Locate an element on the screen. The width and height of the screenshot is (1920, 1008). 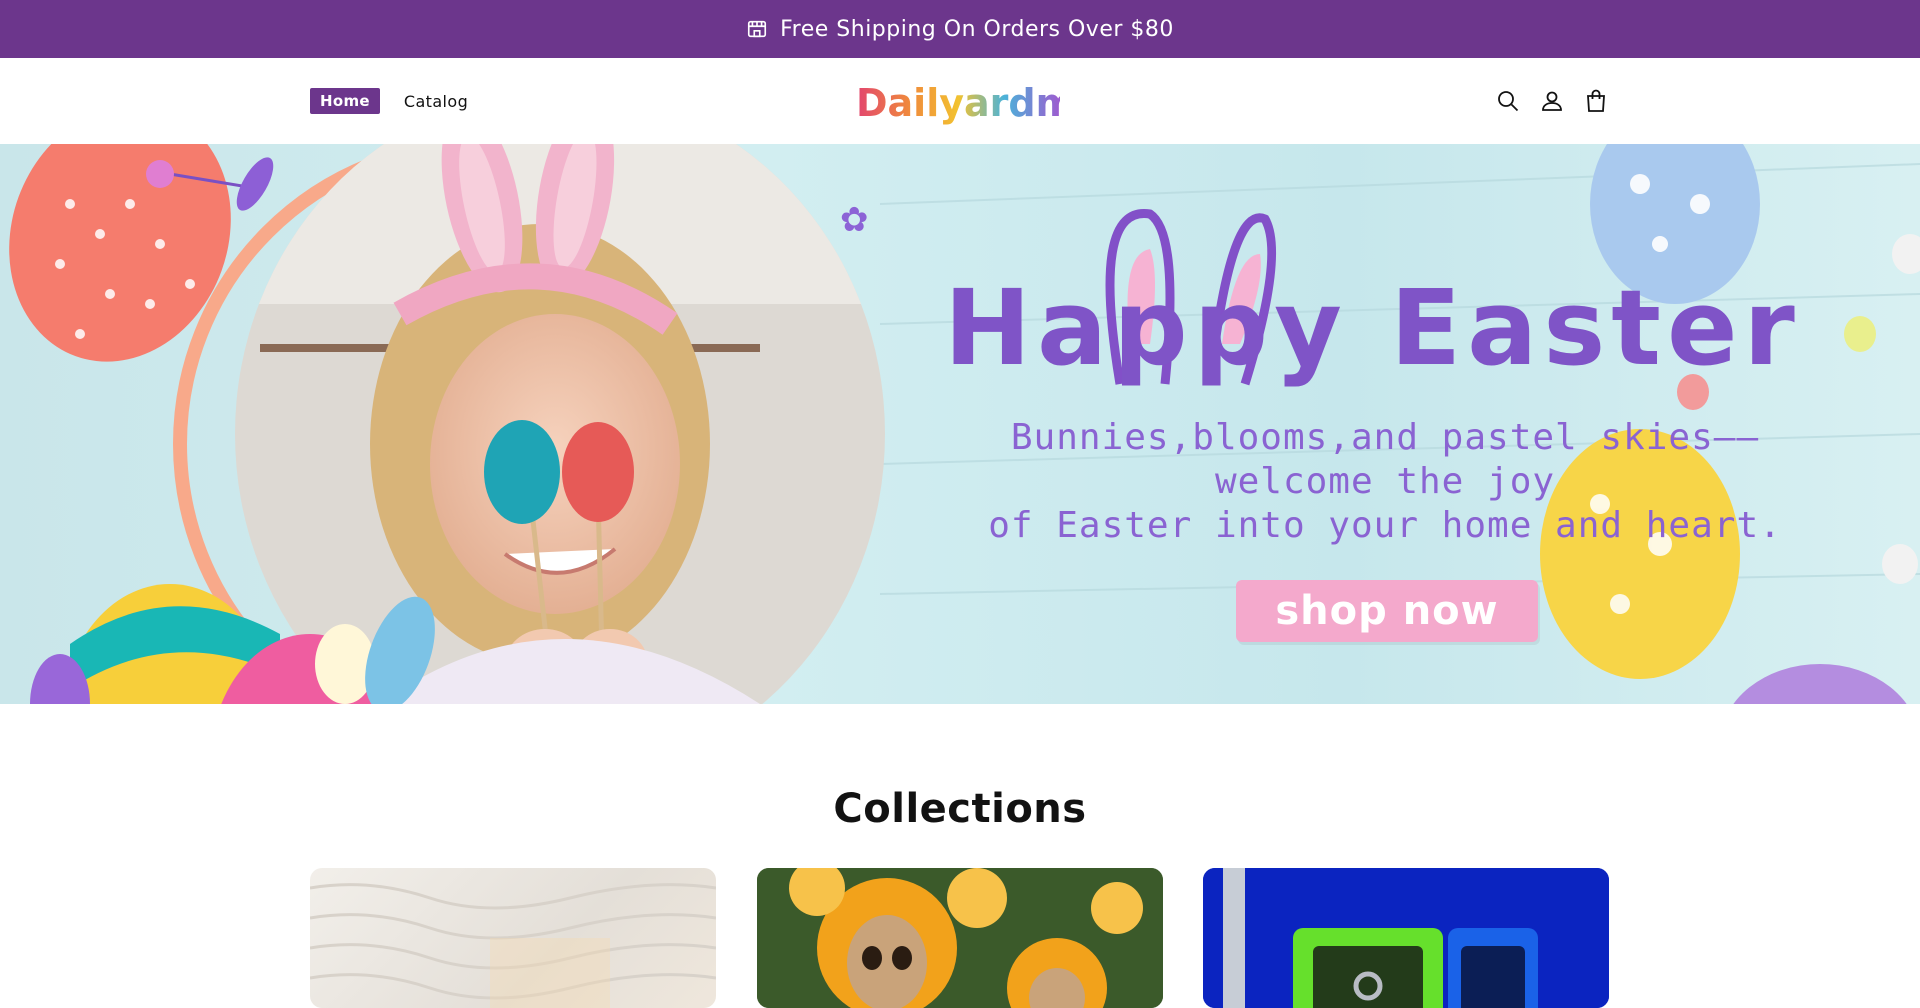
collection-card-sunflower-skull is located at coordinates (960, 938).